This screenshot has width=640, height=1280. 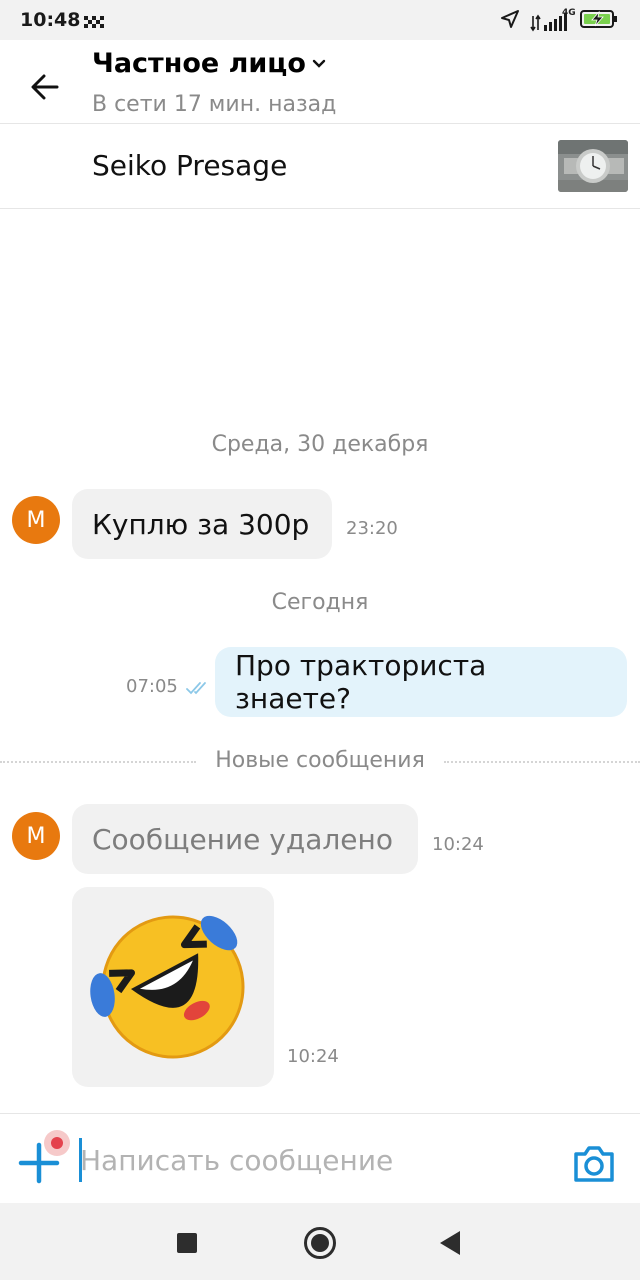 I want to click on deleted-message-bubble: Сообщение удалено, so click(x=245, y=839).